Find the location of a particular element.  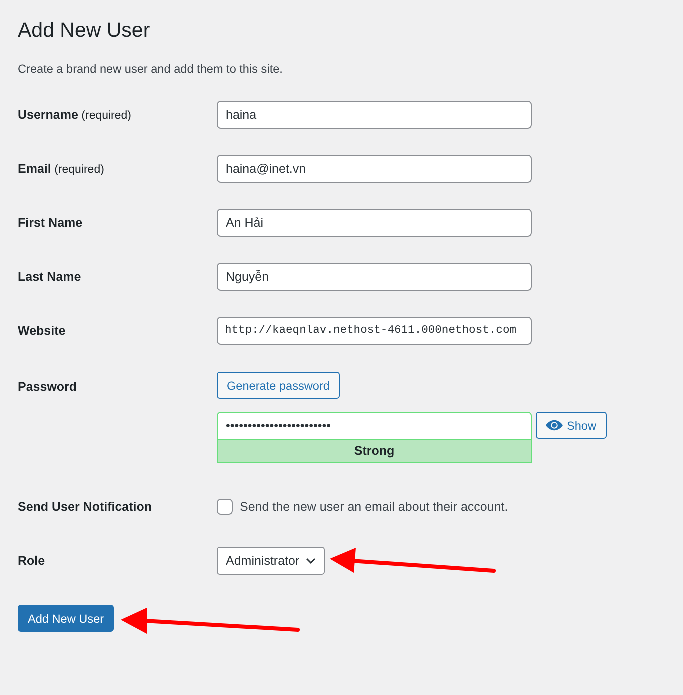

password-strength-meter: Strong is located at coordinates (374, 451).